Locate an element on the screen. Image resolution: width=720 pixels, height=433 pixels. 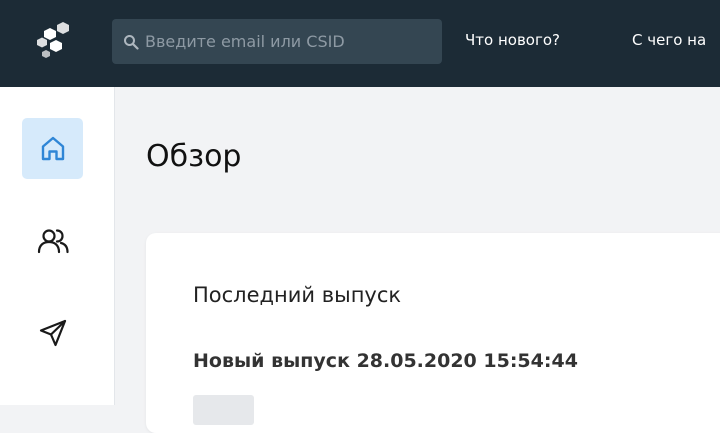
sidebar is located at coordinates (57, 246).